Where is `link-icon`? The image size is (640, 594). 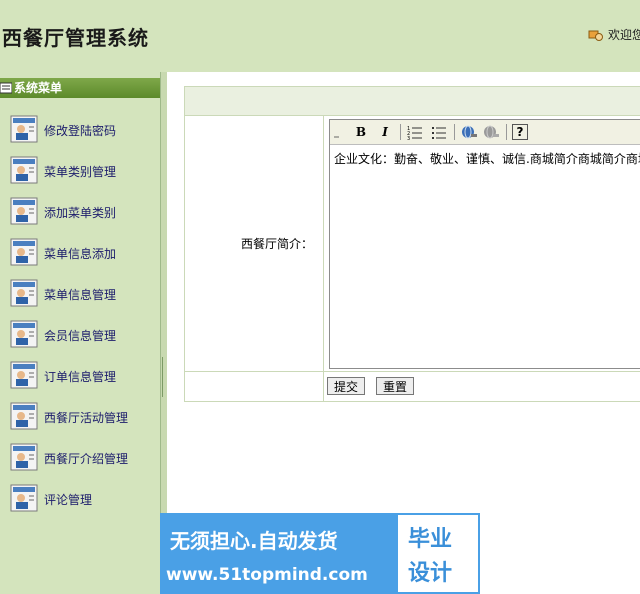 link-icon is located at coordinates (469, 132).